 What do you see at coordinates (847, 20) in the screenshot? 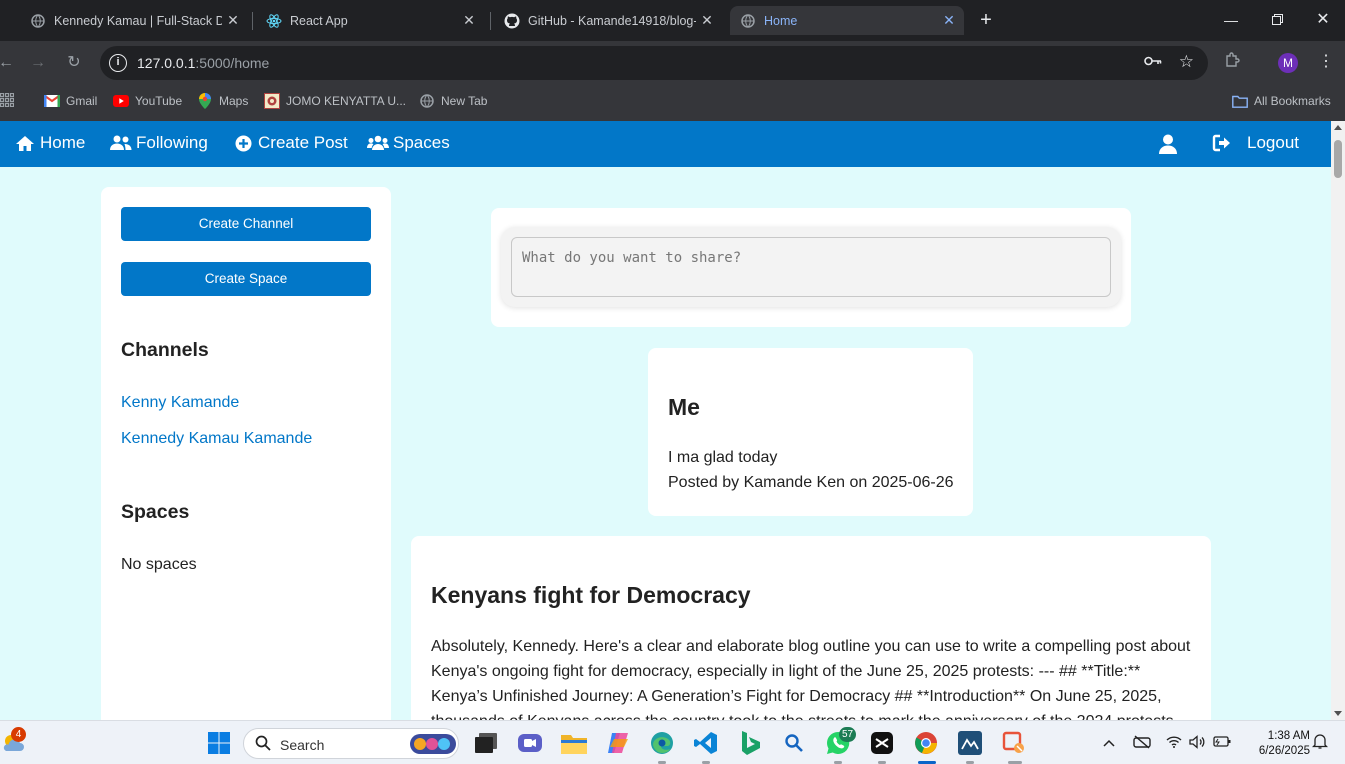
I see `browser-tab-home: Home ✕` at bounding box center [847, 20].